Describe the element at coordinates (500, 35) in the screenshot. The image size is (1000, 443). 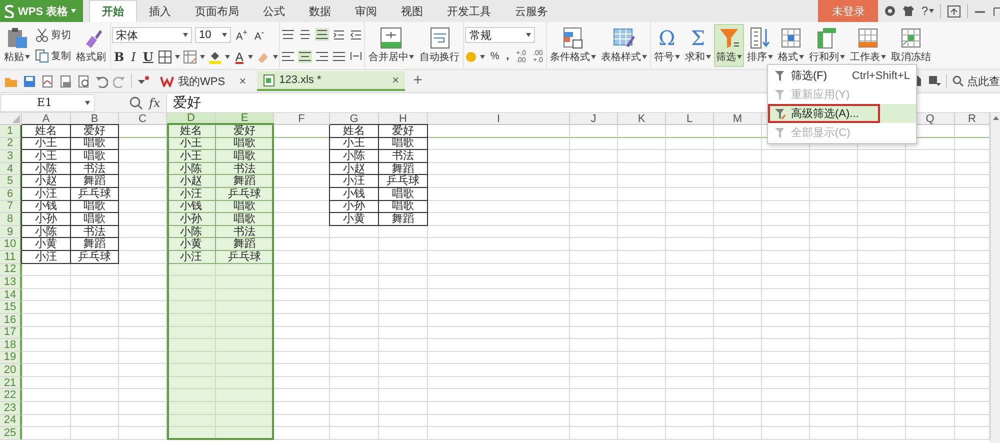
I see `number-format-field: 常规` at that location.